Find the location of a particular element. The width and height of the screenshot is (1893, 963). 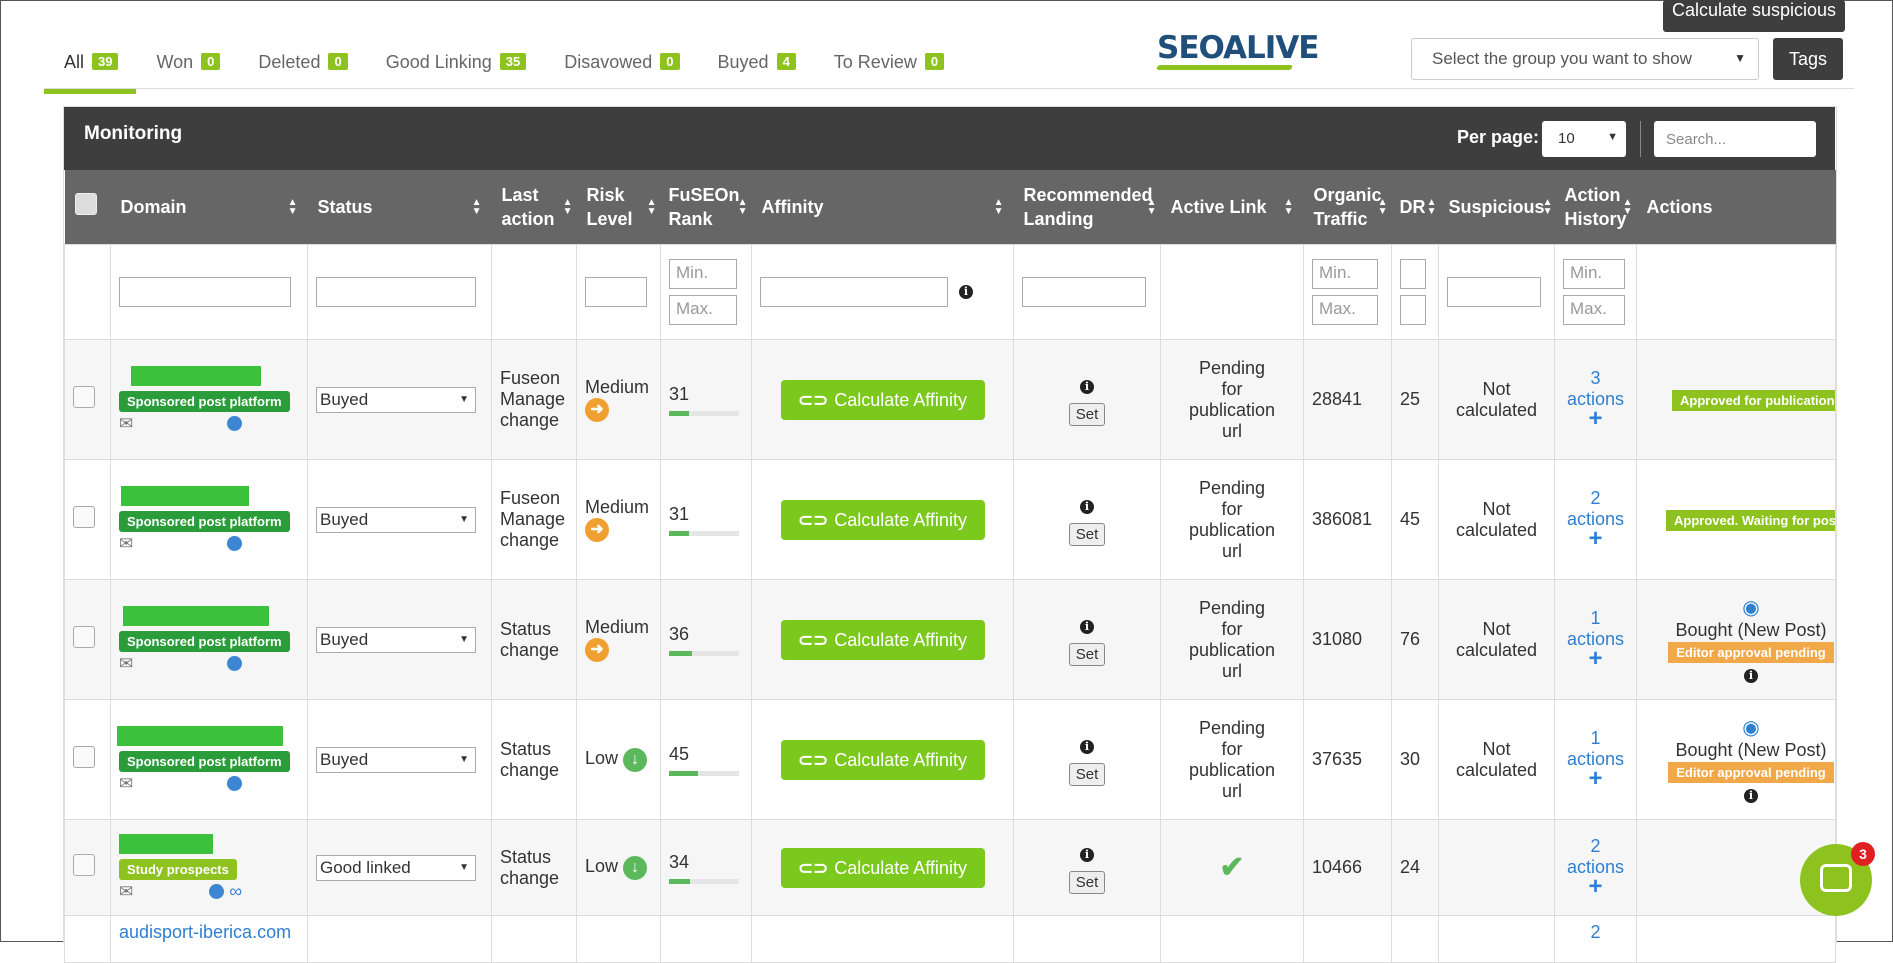

tags-button: Tags is located at coordinates (1808, 59).